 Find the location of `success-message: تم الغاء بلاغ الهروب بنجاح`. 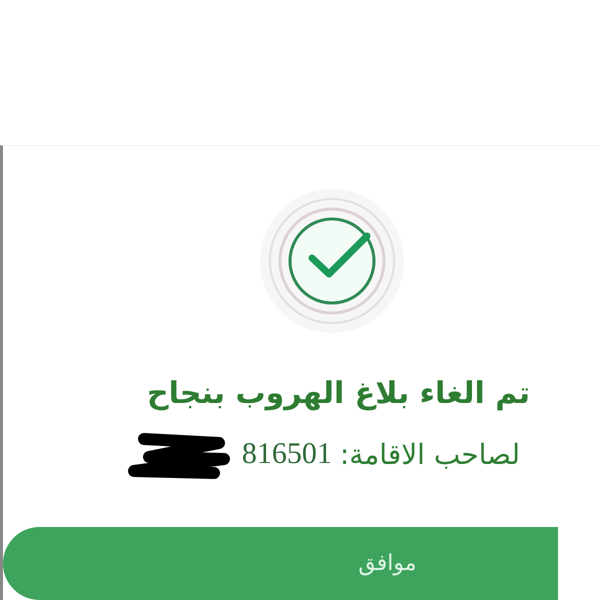

success-message: تم الغاء بلاغ الهروب بنجاح is located at coordinates (338, 393).